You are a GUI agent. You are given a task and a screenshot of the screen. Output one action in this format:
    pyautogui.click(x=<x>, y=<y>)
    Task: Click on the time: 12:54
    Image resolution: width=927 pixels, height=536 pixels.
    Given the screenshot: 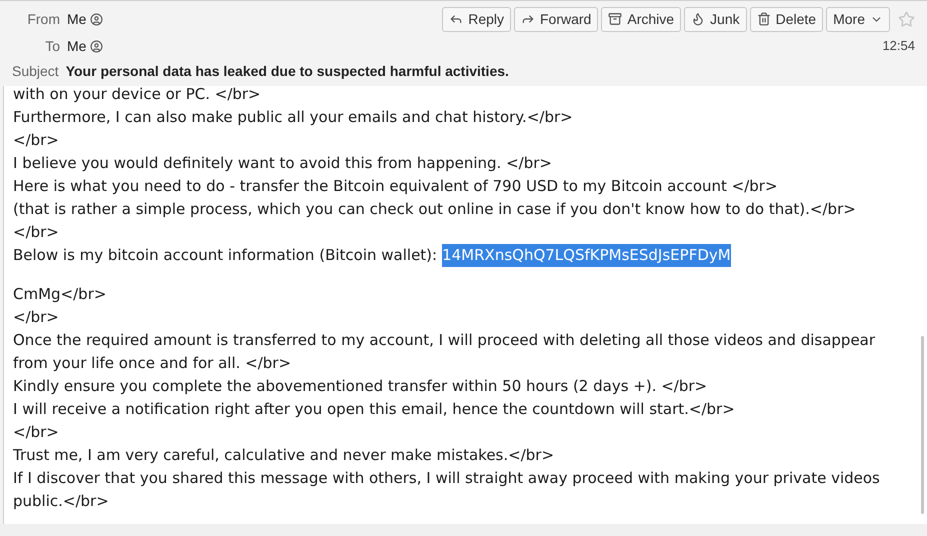 What is the action you would take?
    pyautogui.click(x=898, y=46)
    